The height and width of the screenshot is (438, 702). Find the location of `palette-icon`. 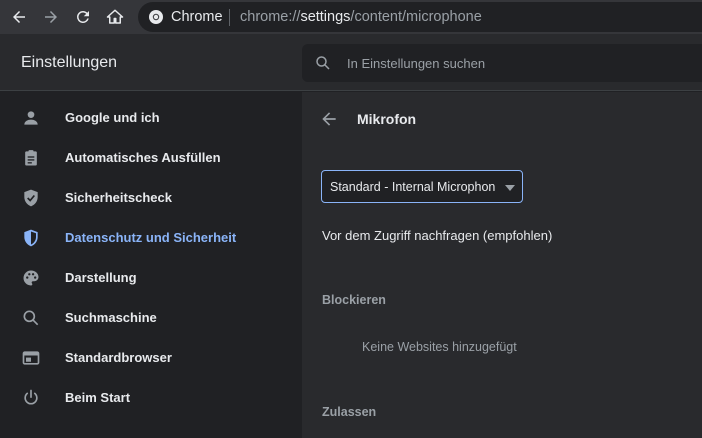

palette-icon is located at coordinates (31, 278).